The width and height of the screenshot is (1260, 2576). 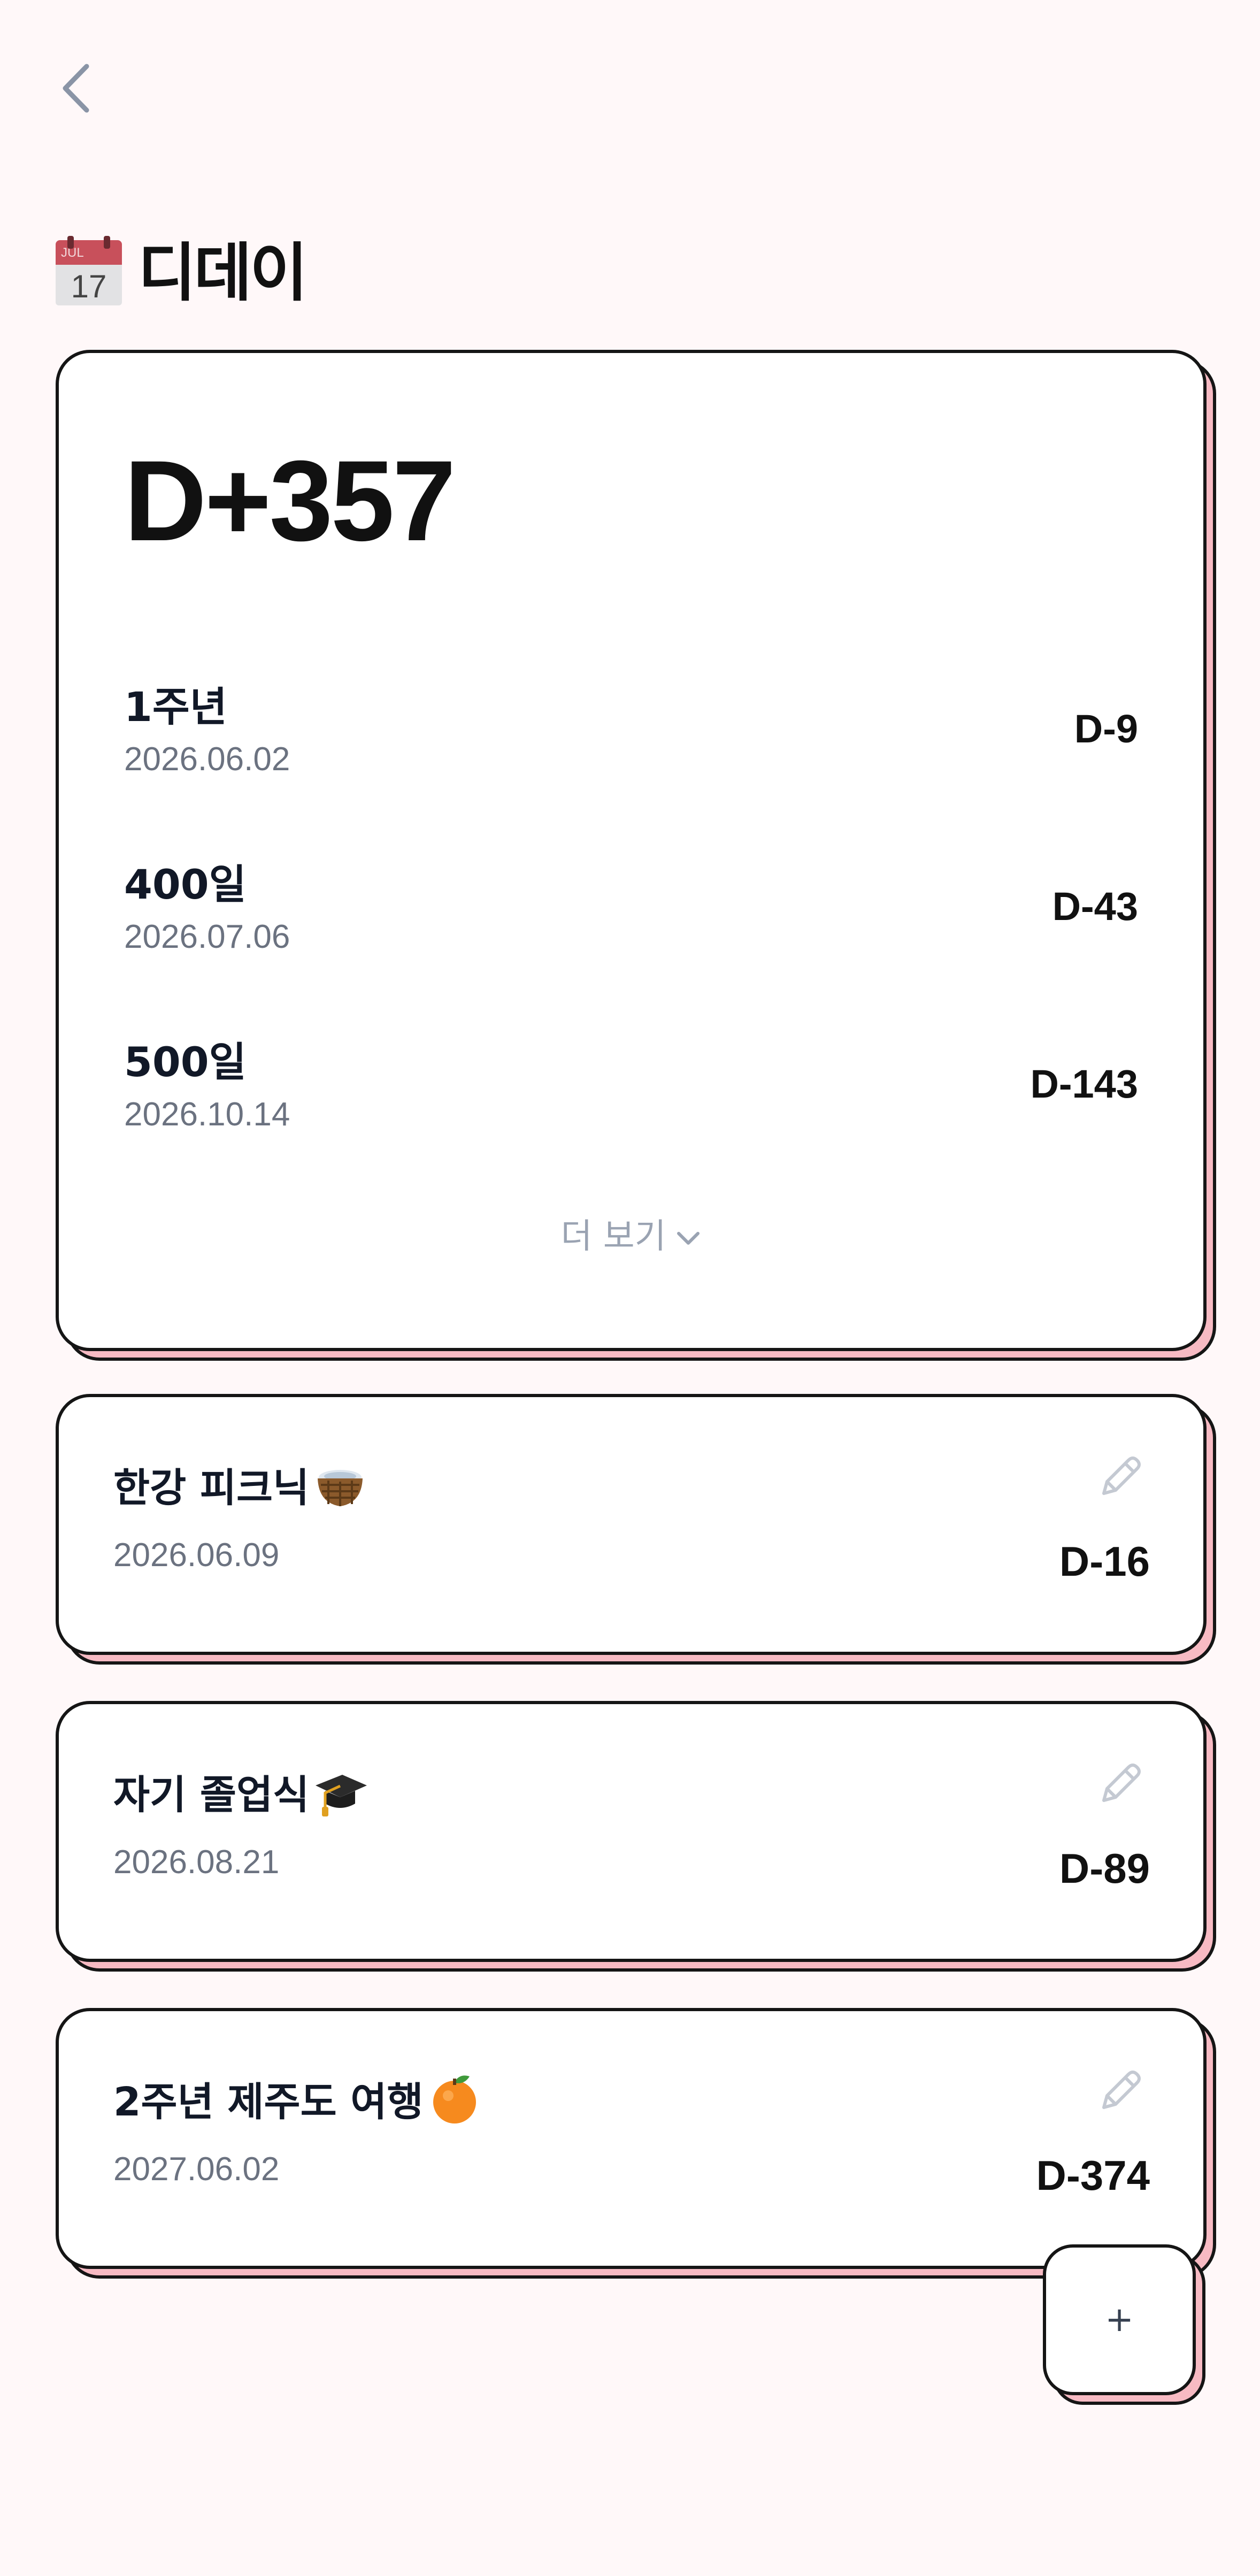 What do you see at coordinates (186, 884) in the screenshot?
I see `milestone-label: 400일` at bounding box center [186, 884].